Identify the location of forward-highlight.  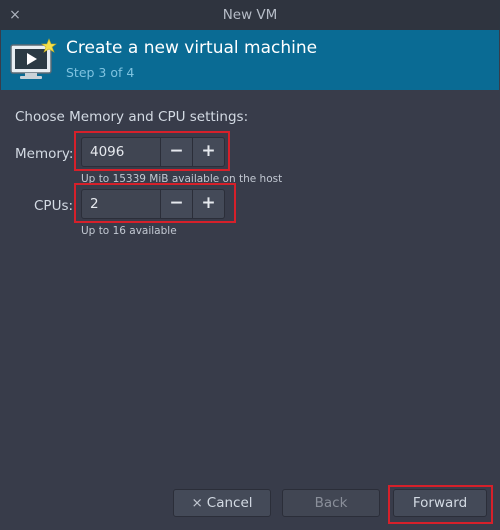
(440, 504).